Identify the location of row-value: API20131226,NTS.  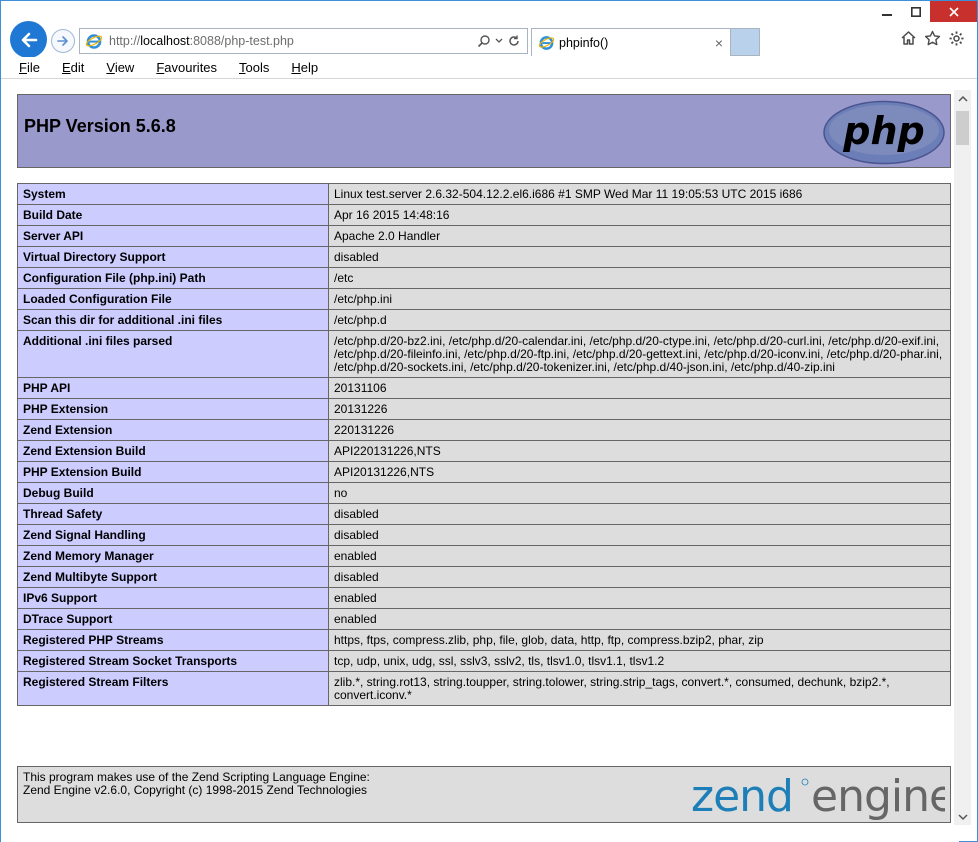
(639, 472).